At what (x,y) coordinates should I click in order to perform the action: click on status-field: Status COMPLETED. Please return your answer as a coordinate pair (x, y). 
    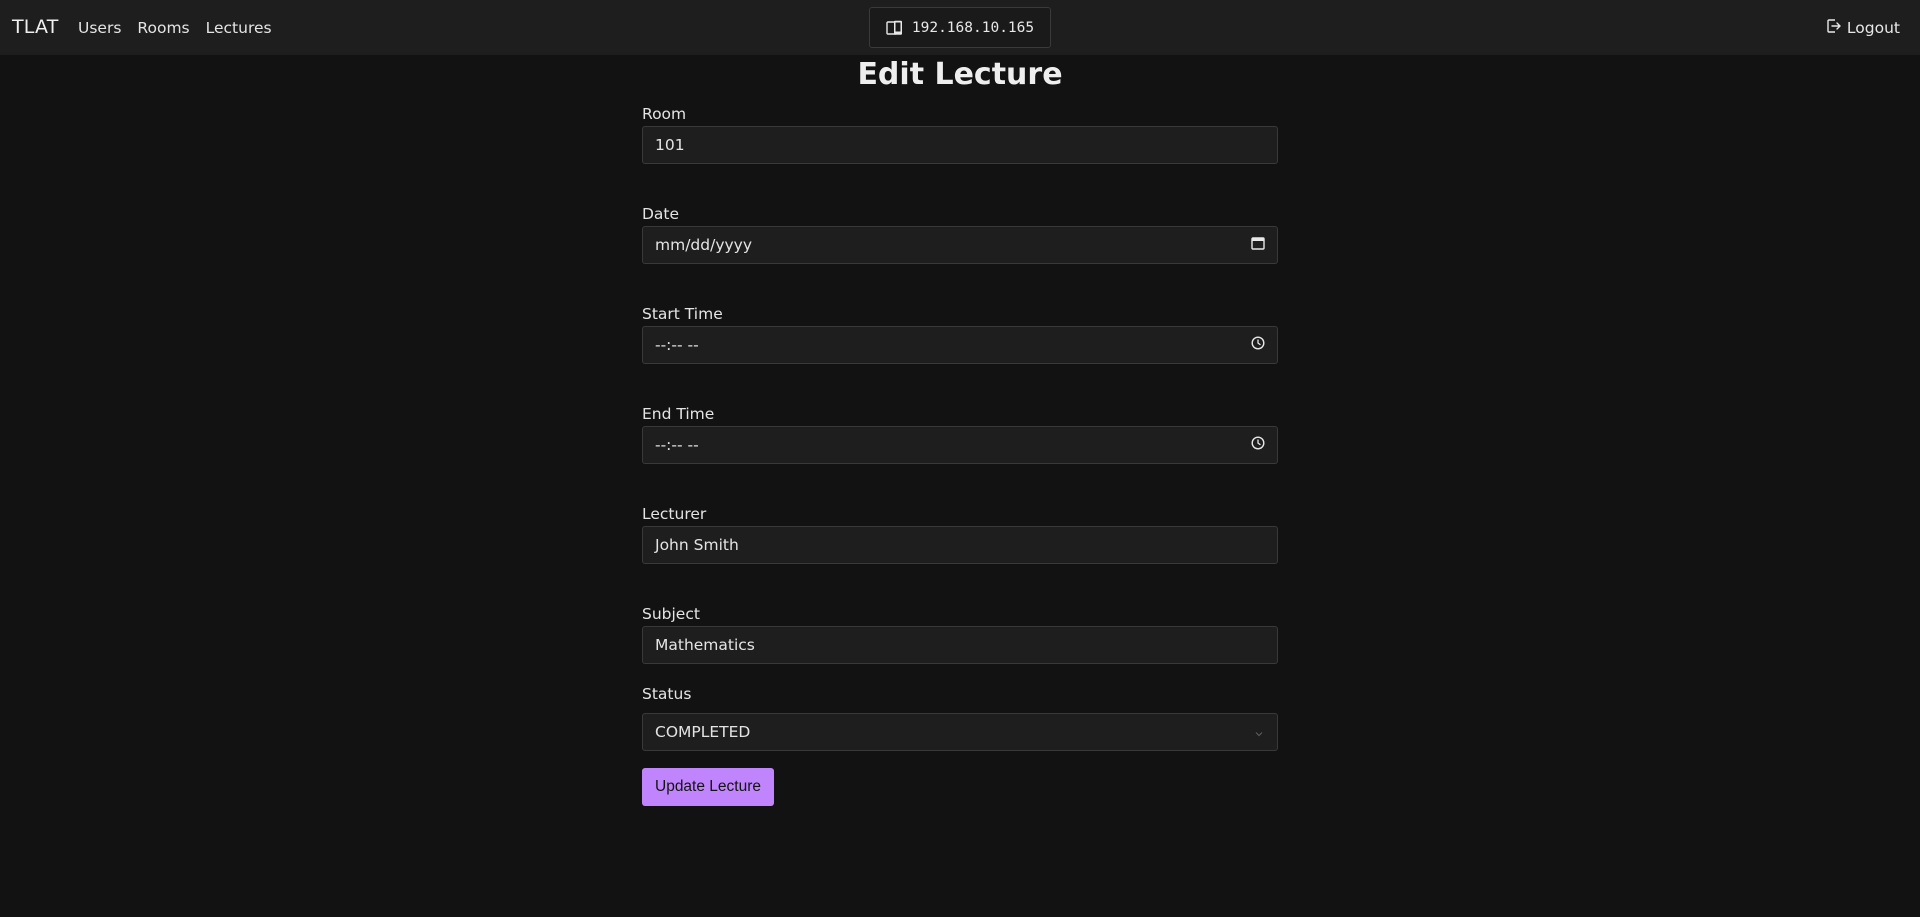
    Looking at the image, I should click on (960, 717).